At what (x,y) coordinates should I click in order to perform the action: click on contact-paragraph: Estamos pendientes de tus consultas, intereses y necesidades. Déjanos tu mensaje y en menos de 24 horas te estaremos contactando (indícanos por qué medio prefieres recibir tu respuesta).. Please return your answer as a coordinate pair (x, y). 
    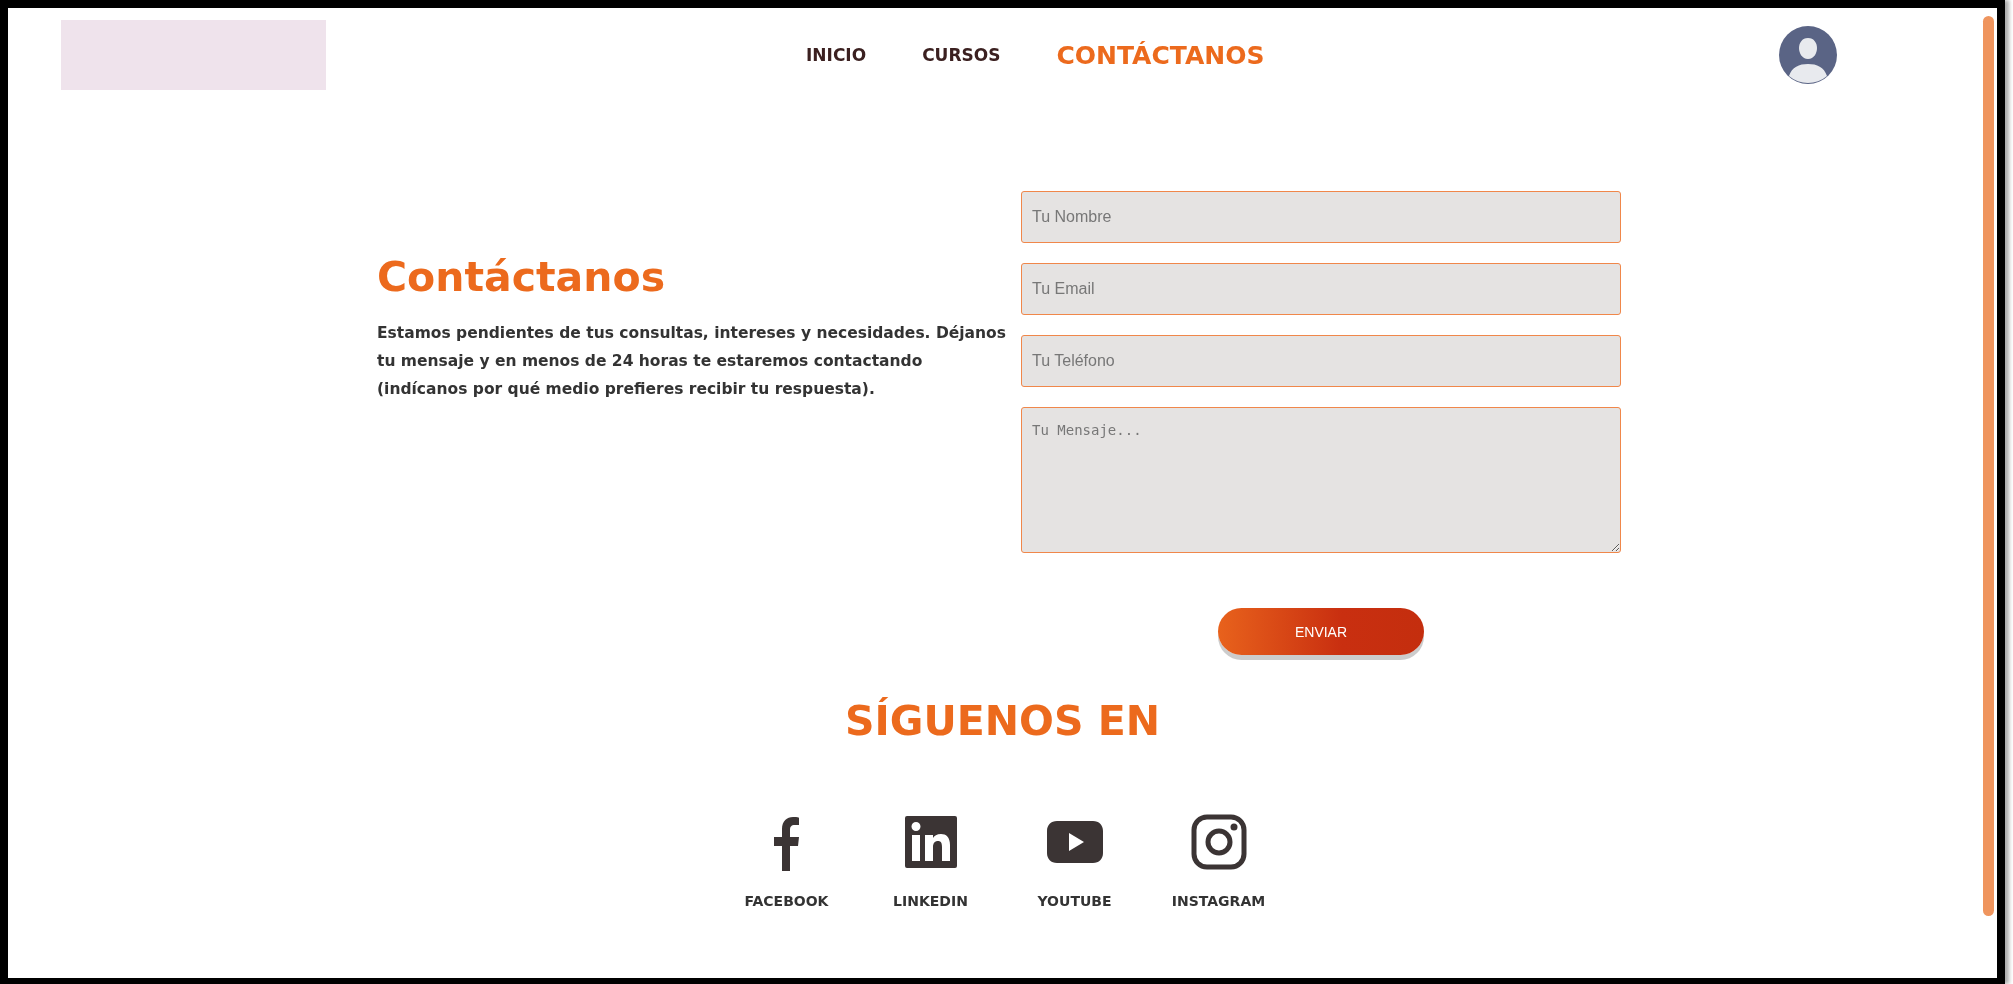
    Looking at the image, I should click on (692, 361).